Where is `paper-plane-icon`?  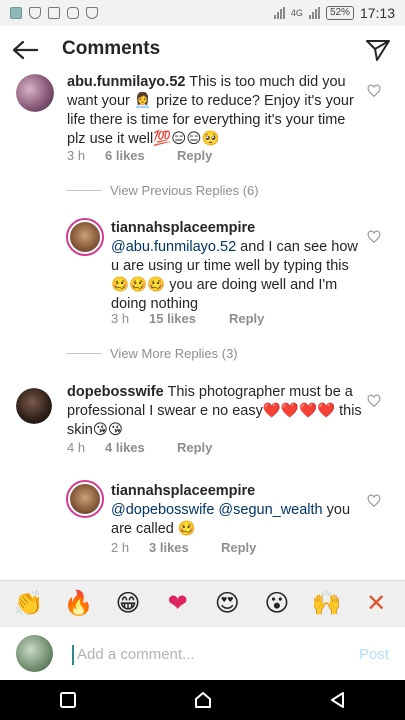
paper-plane-icon is located at coordinates (378, 50).